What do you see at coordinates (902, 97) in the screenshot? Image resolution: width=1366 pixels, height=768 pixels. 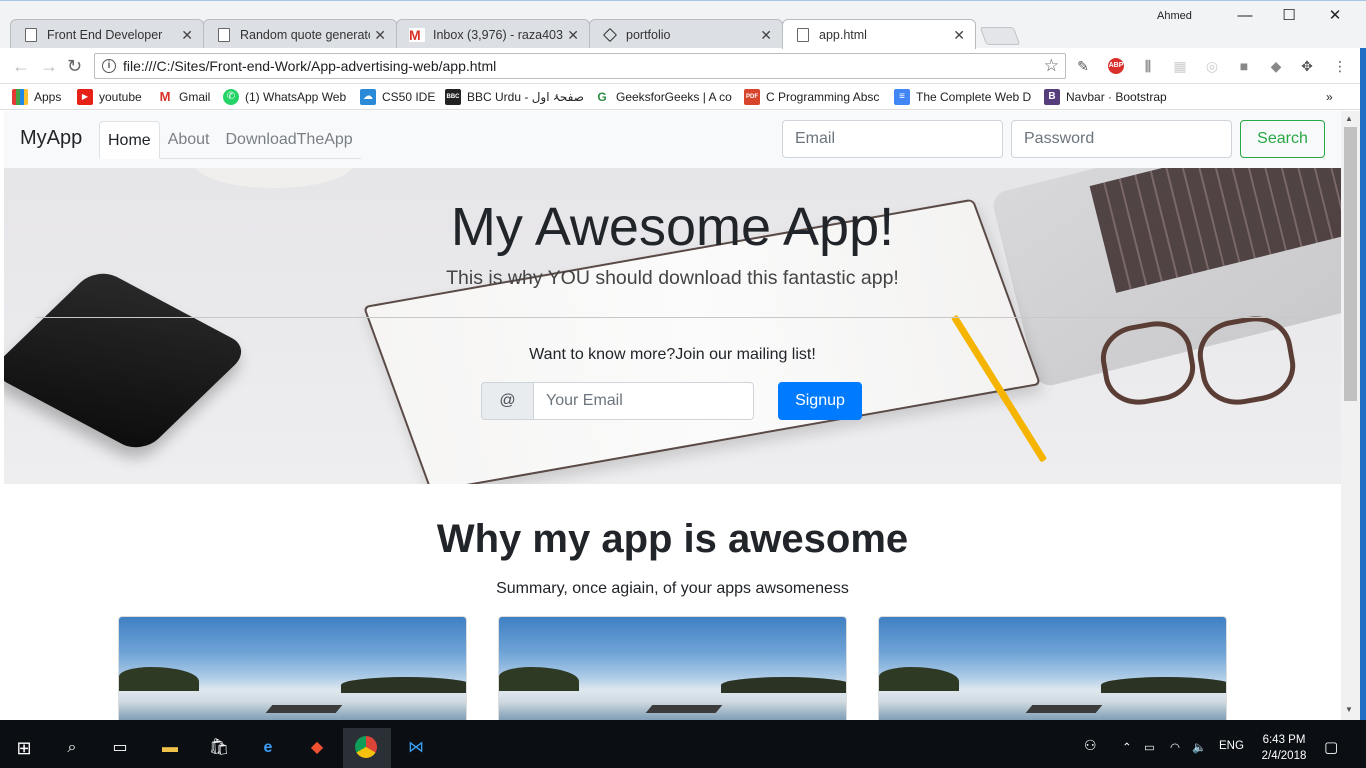 I see `docs-icon: ≡` at bounding box center [902, 97].